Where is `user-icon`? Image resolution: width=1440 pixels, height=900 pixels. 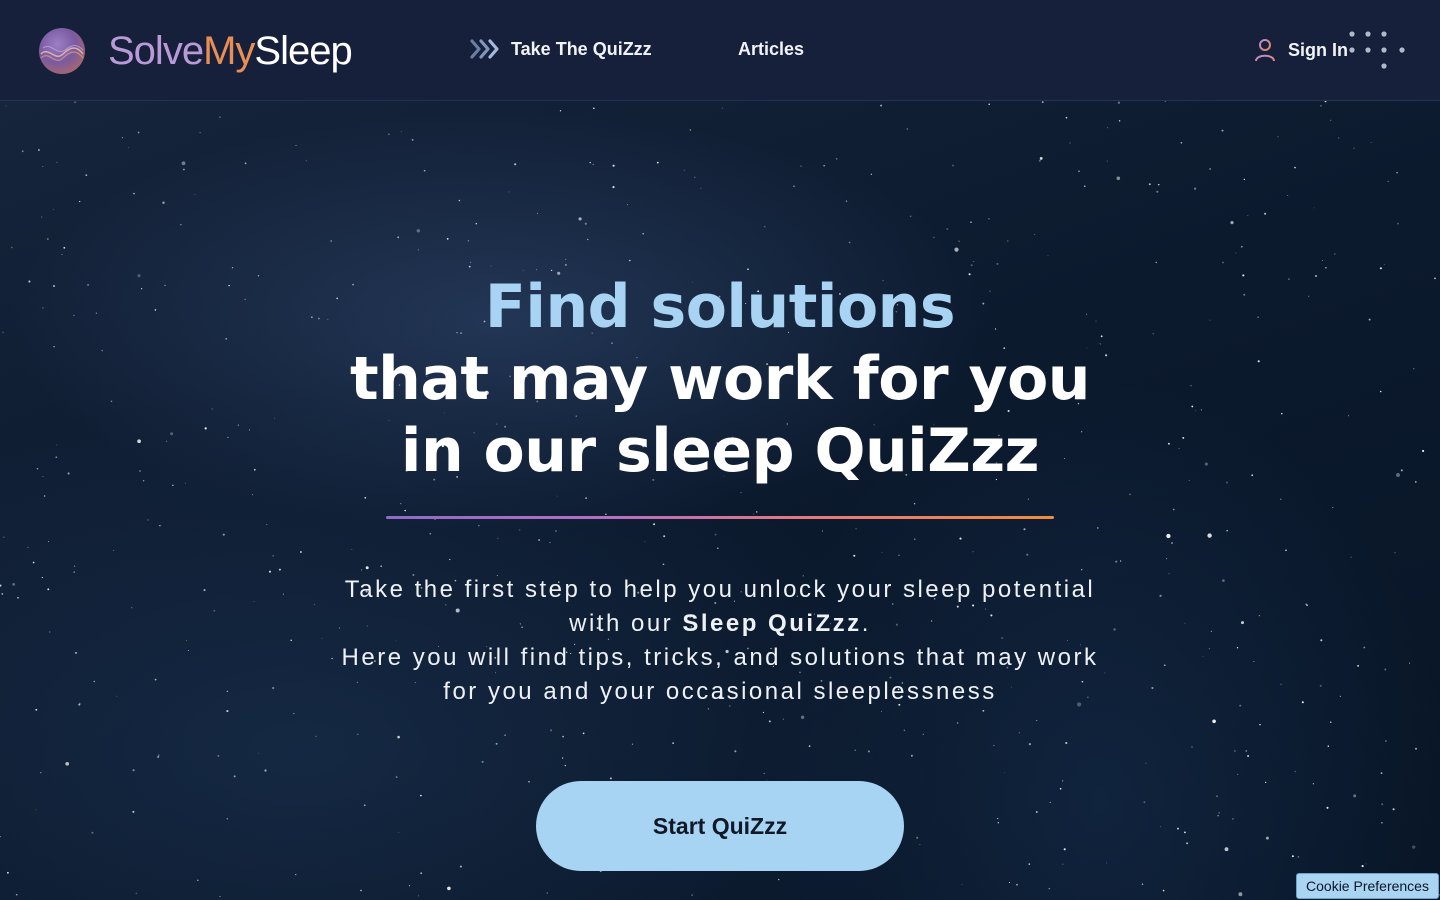
user-icon is located at coordinates (1265, 50).